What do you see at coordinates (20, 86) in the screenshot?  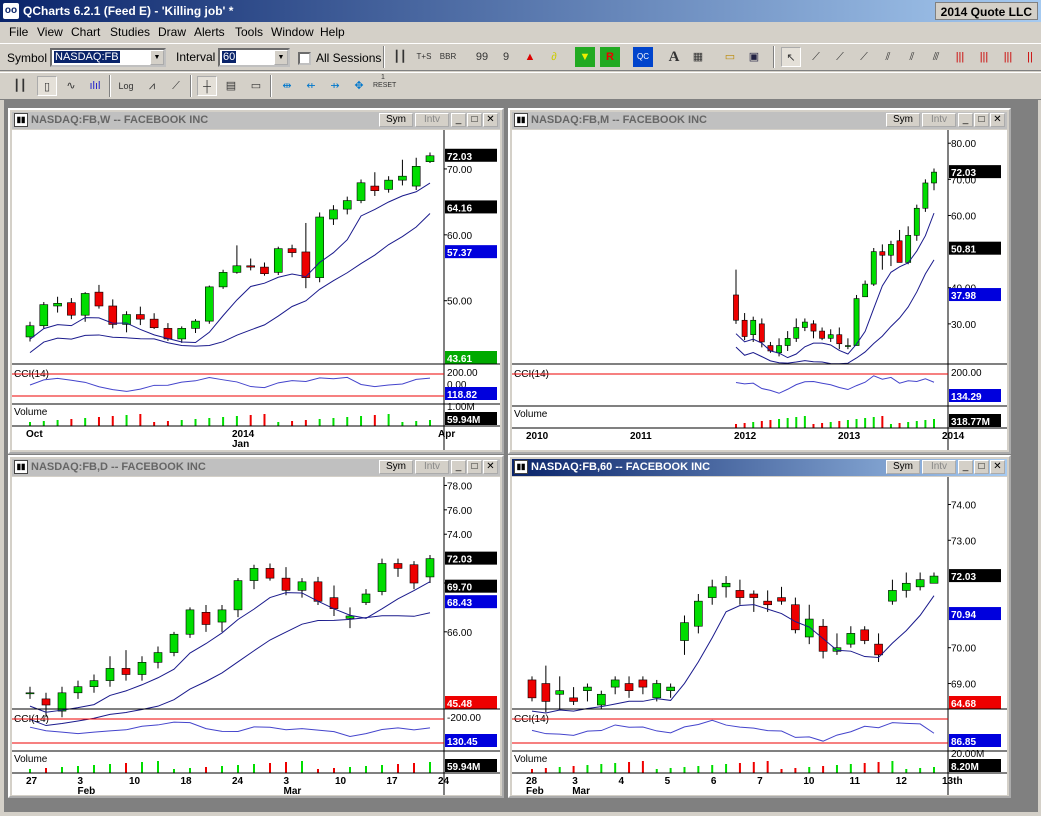 I see `ohlc-bars-icon: ┃┃` at bounding box center [20, 86].